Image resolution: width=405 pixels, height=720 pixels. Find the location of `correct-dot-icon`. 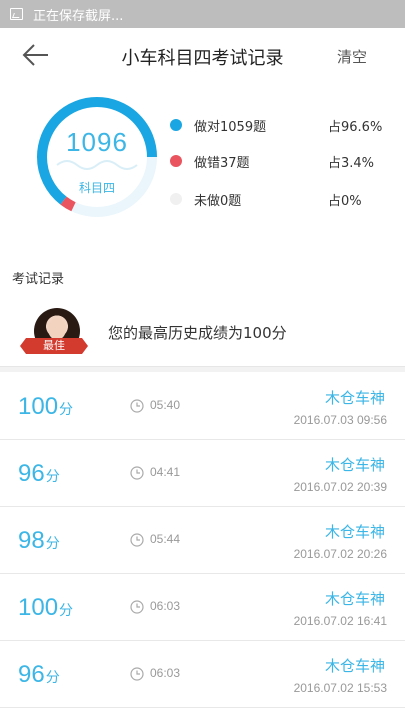

correct-dot-icon is located at coordinates (176, 125).